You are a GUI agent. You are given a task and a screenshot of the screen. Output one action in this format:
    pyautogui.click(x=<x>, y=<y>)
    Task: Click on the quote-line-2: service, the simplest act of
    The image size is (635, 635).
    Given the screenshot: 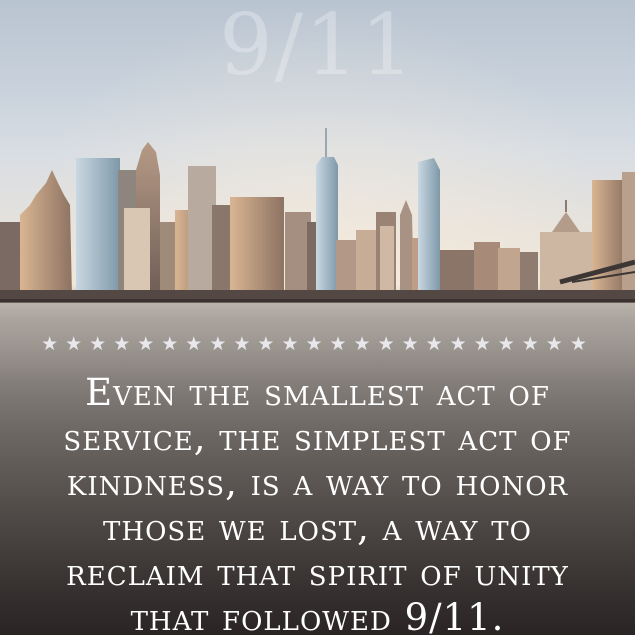 What is the action you would take?
    pyautogui.click(x=317, y=437)
    